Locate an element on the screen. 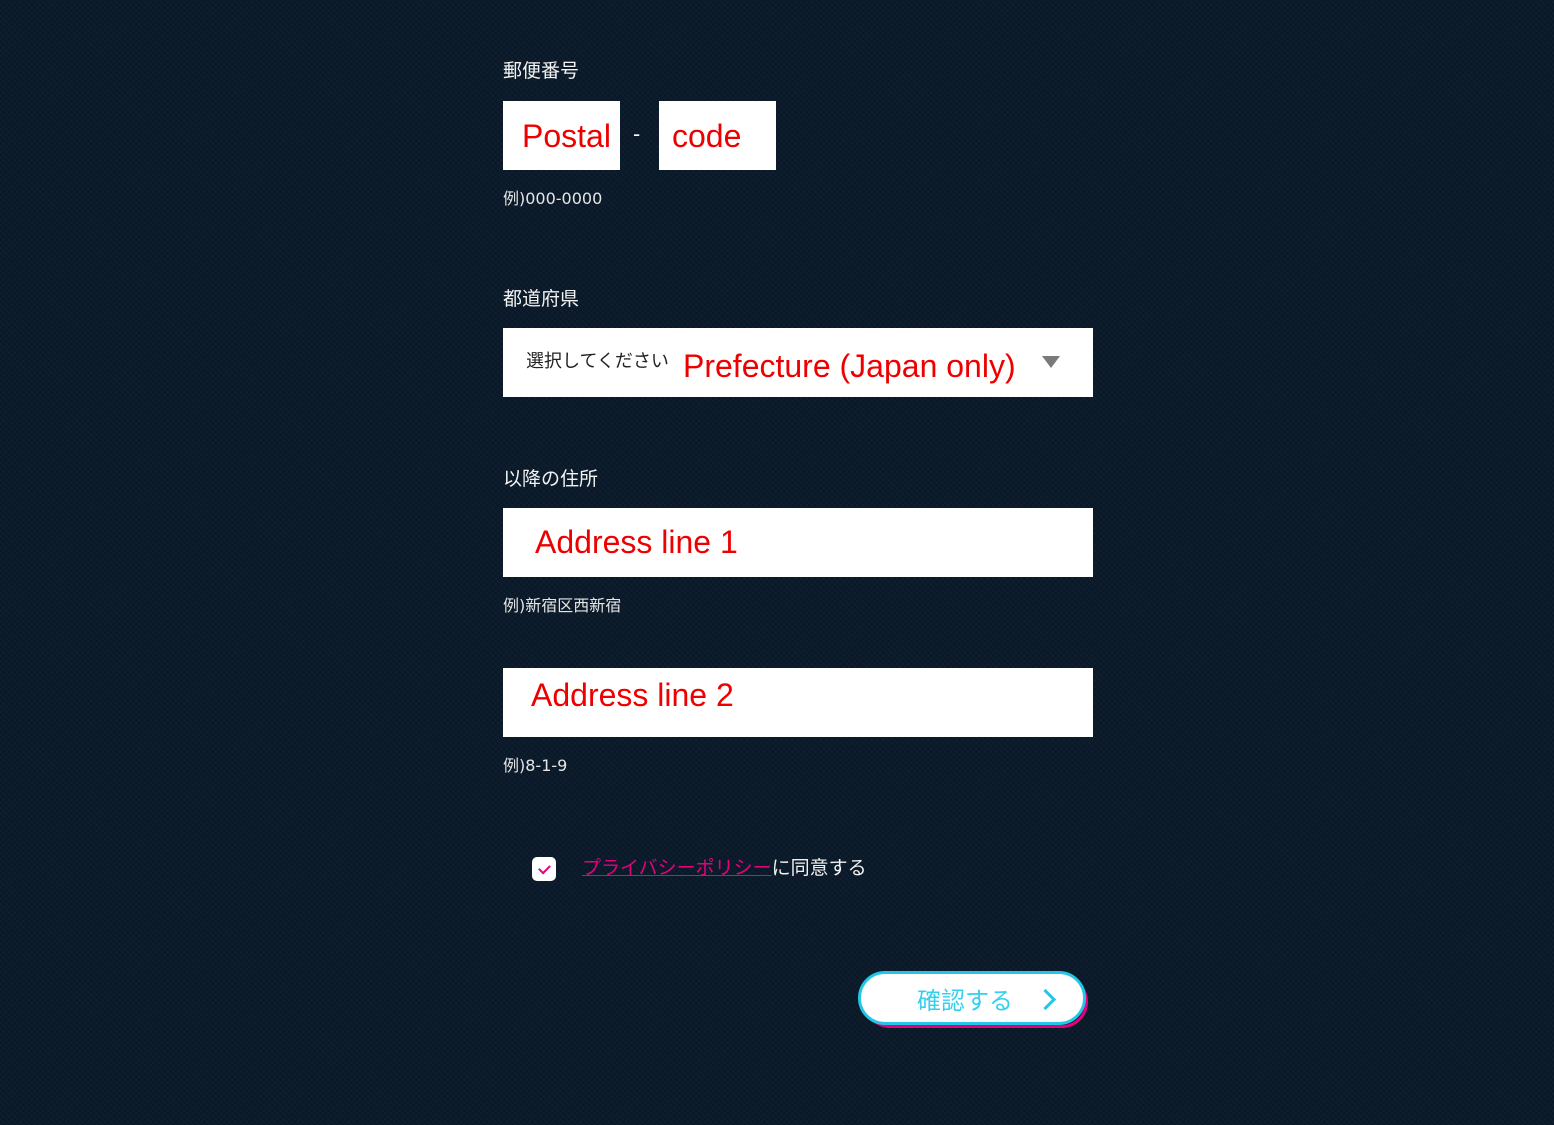 The image size is (1554, 1125). privacy-agree-checkbox is located at coordinates (544, 869).